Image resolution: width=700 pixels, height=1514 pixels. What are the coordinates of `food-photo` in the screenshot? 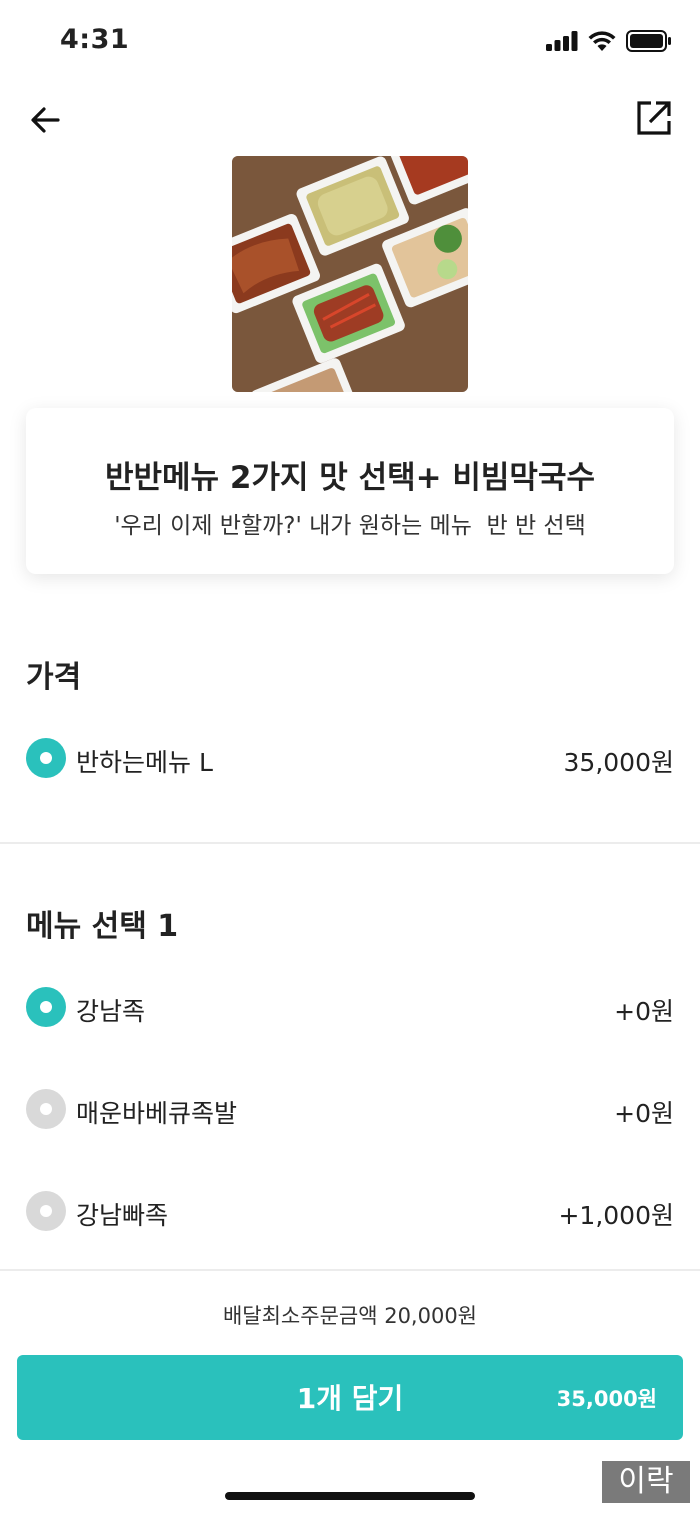 It's located at (350, 274).